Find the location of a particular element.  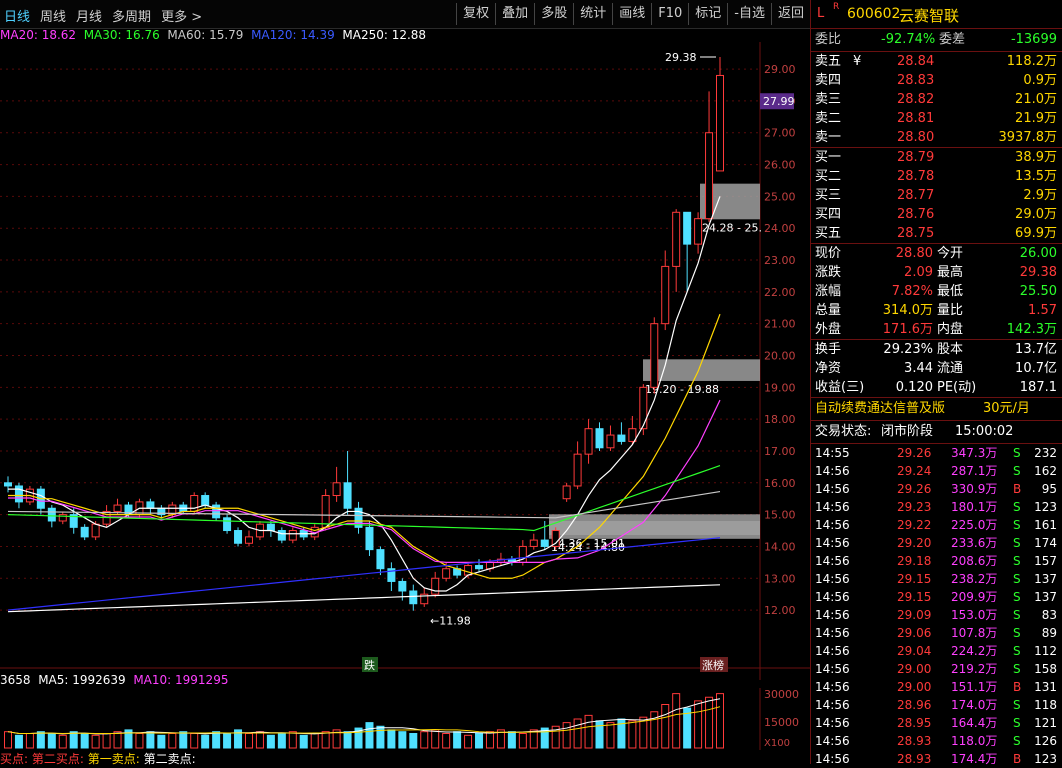

buy-order-row: 买四 28.76 29.0万 is located at coordinates (936, 214).